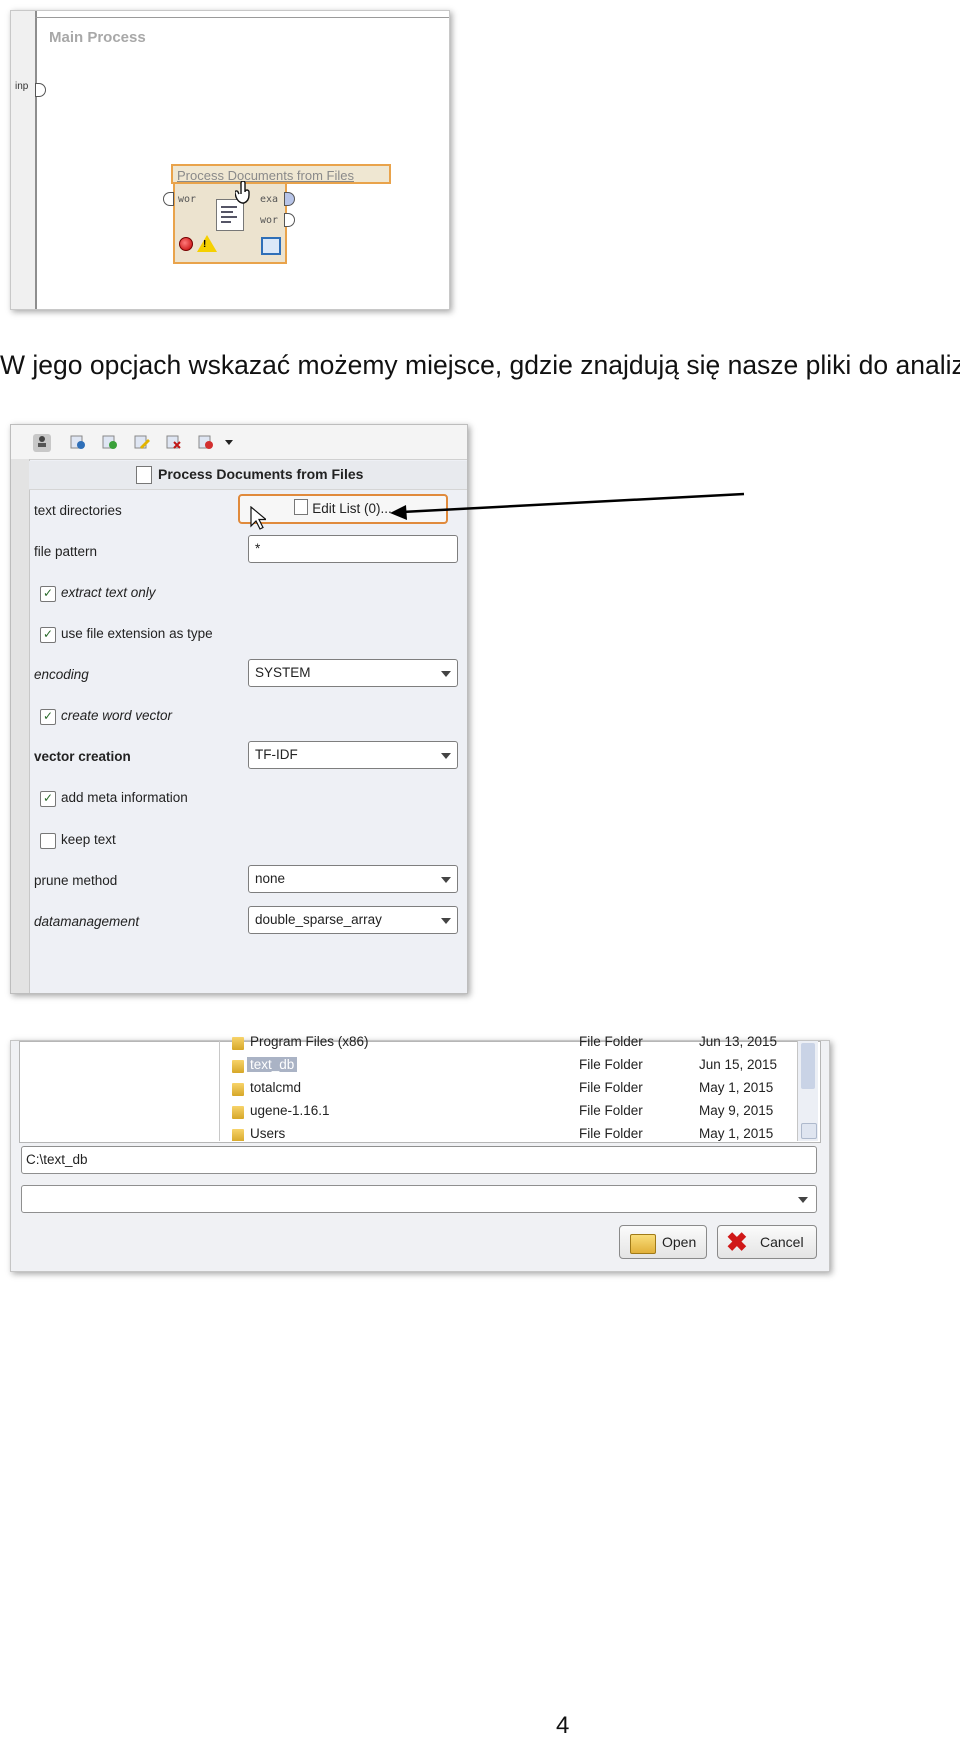  Describe the element at coordinates (268, 1133) in the screenshot. I see `file-name: Users` at that location.